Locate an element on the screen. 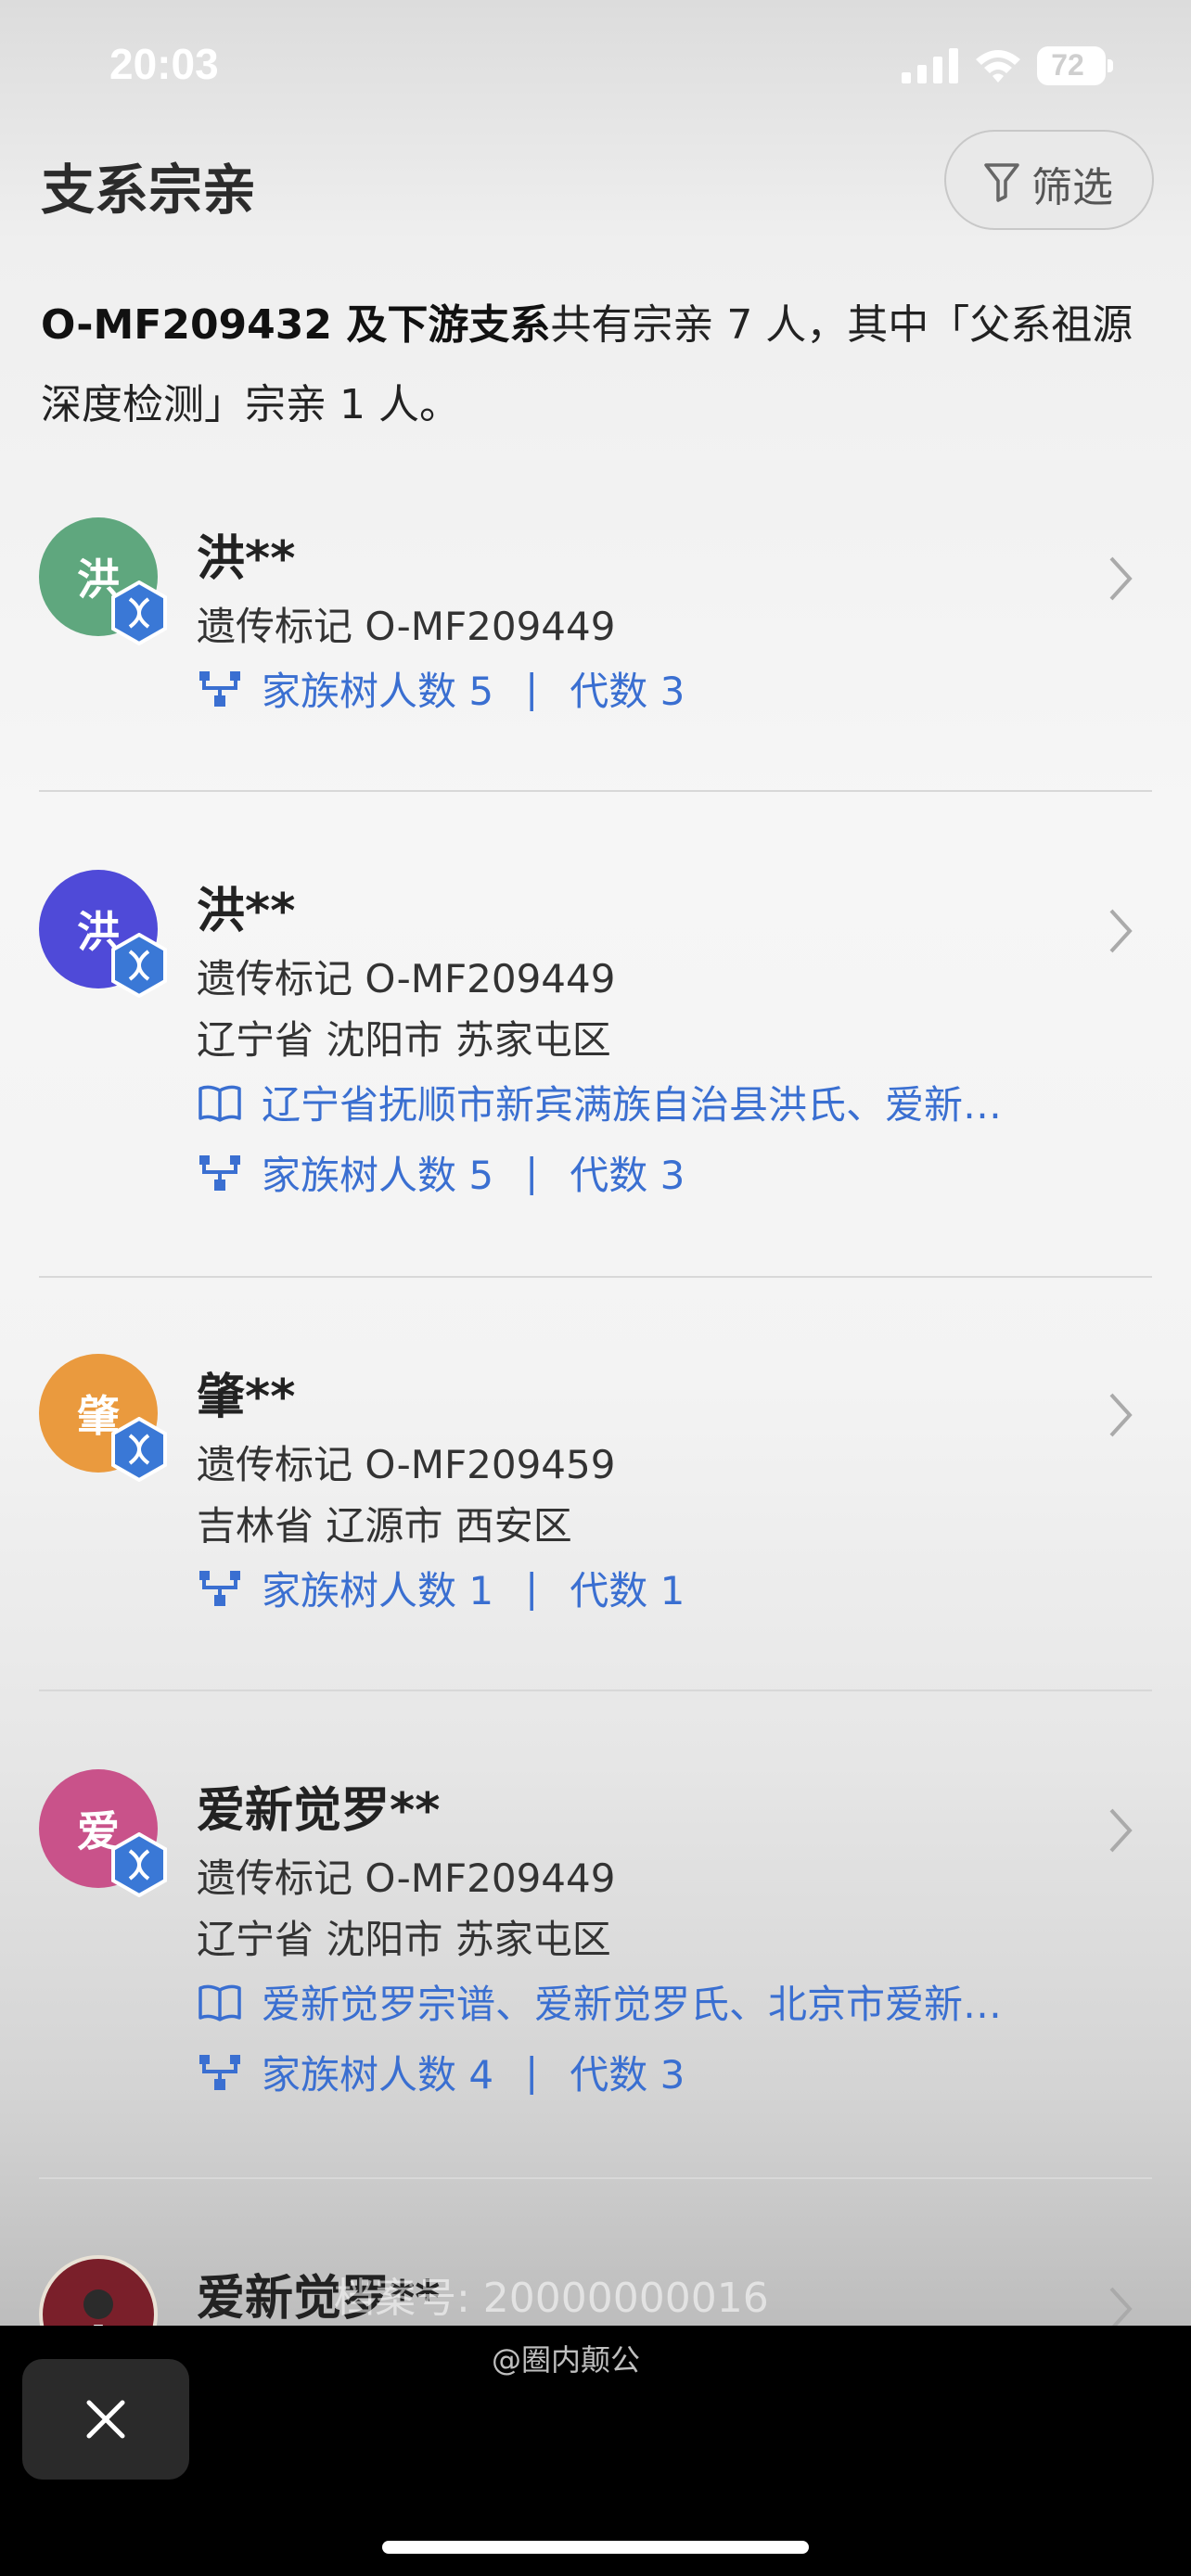 The image size is (1191, 2576). credit-text: @圈内颠公 is located at coordinates (566, 2360).